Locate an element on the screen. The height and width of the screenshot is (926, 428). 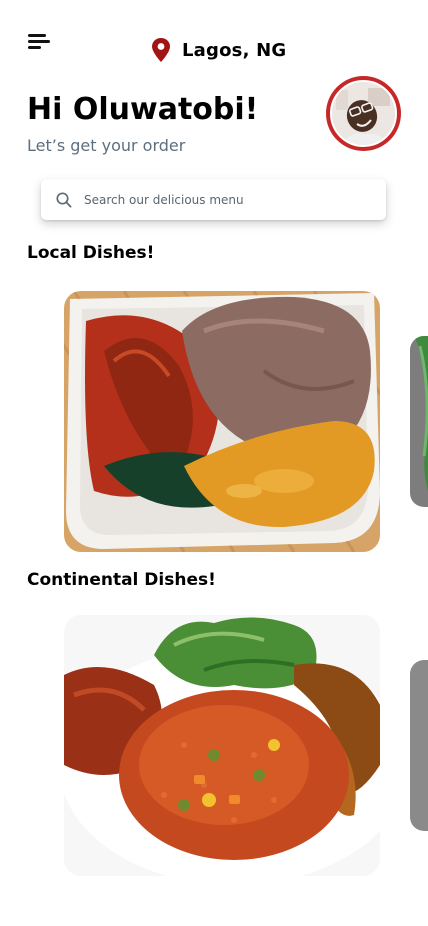
greeting-subtitle: Let’s get your order is located at coordinates (106, 145).